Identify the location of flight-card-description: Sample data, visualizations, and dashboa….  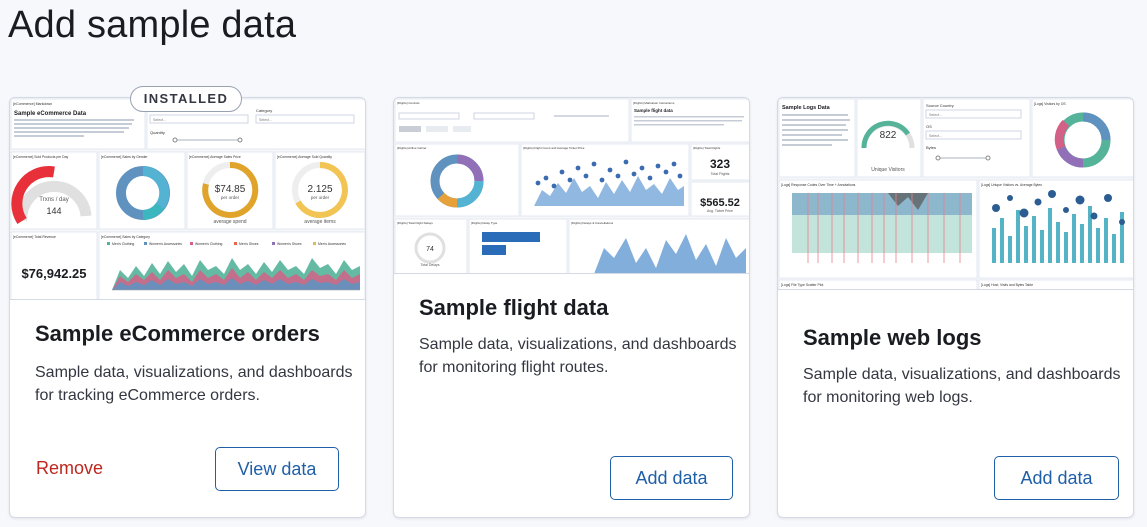
(578, 356).